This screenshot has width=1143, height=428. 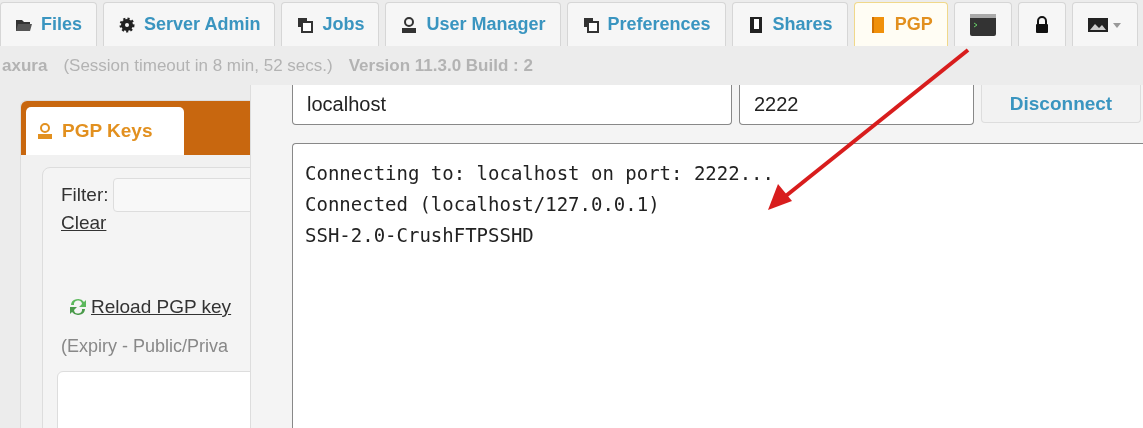 I want to click on terminal-line: Connected (localhost/127.0.0.1), so click(x=483, y=204).